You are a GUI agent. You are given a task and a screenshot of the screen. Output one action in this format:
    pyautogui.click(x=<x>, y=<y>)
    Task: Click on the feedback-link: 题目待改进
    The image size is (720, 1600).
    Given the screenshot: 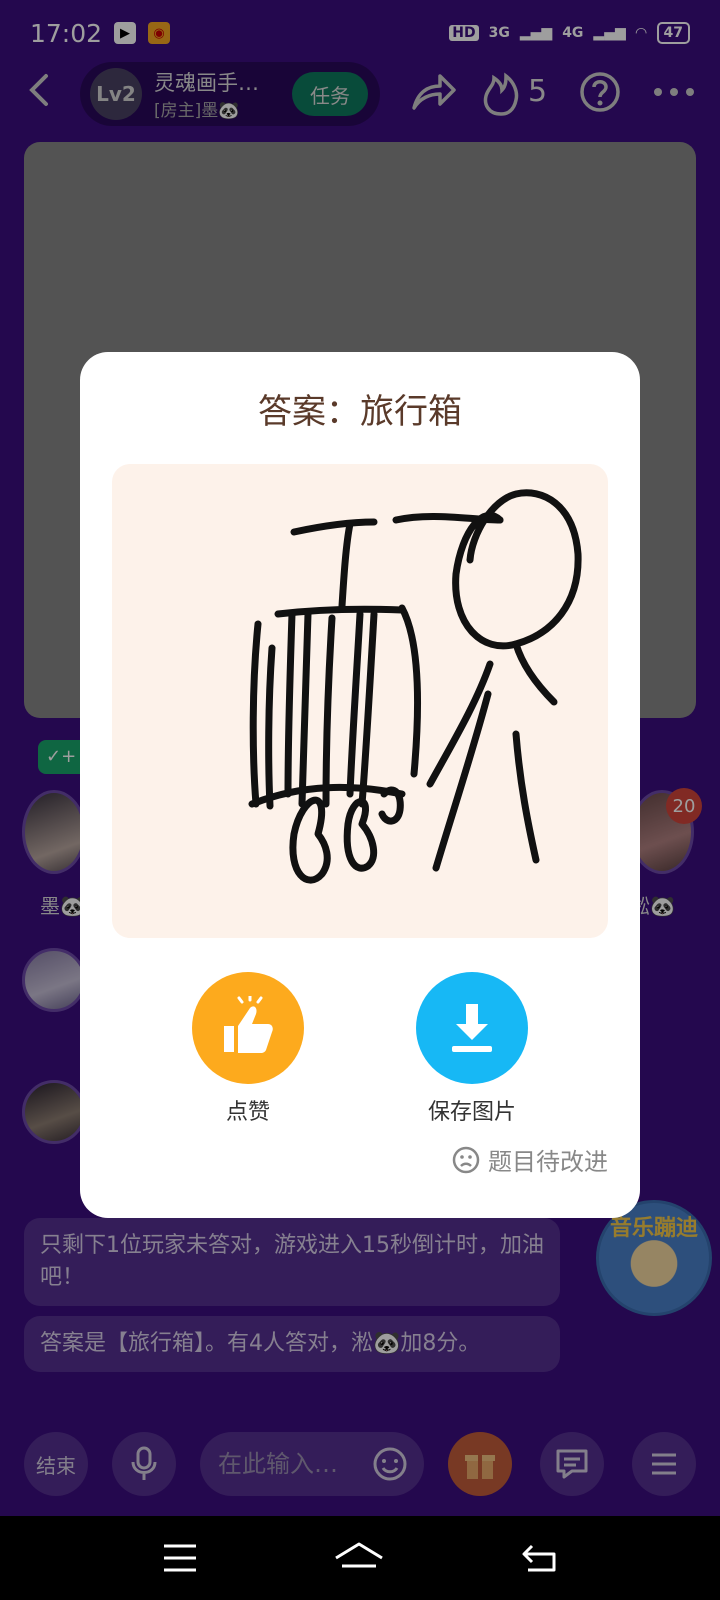 What is the action you would take?
    pyautogui.click(x=530, y=1159)
    